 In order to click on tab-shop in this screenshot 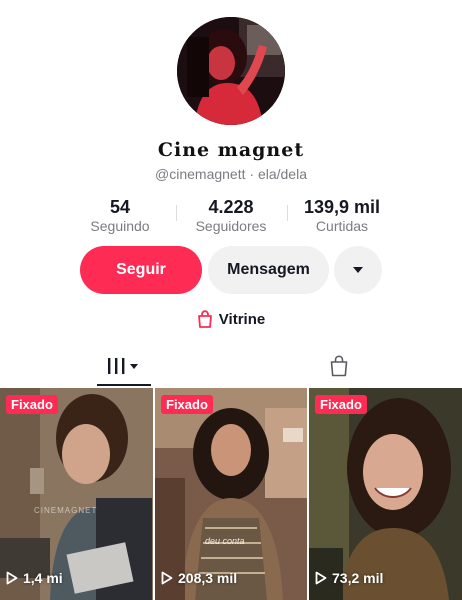, I will do `click(339, 366)`.